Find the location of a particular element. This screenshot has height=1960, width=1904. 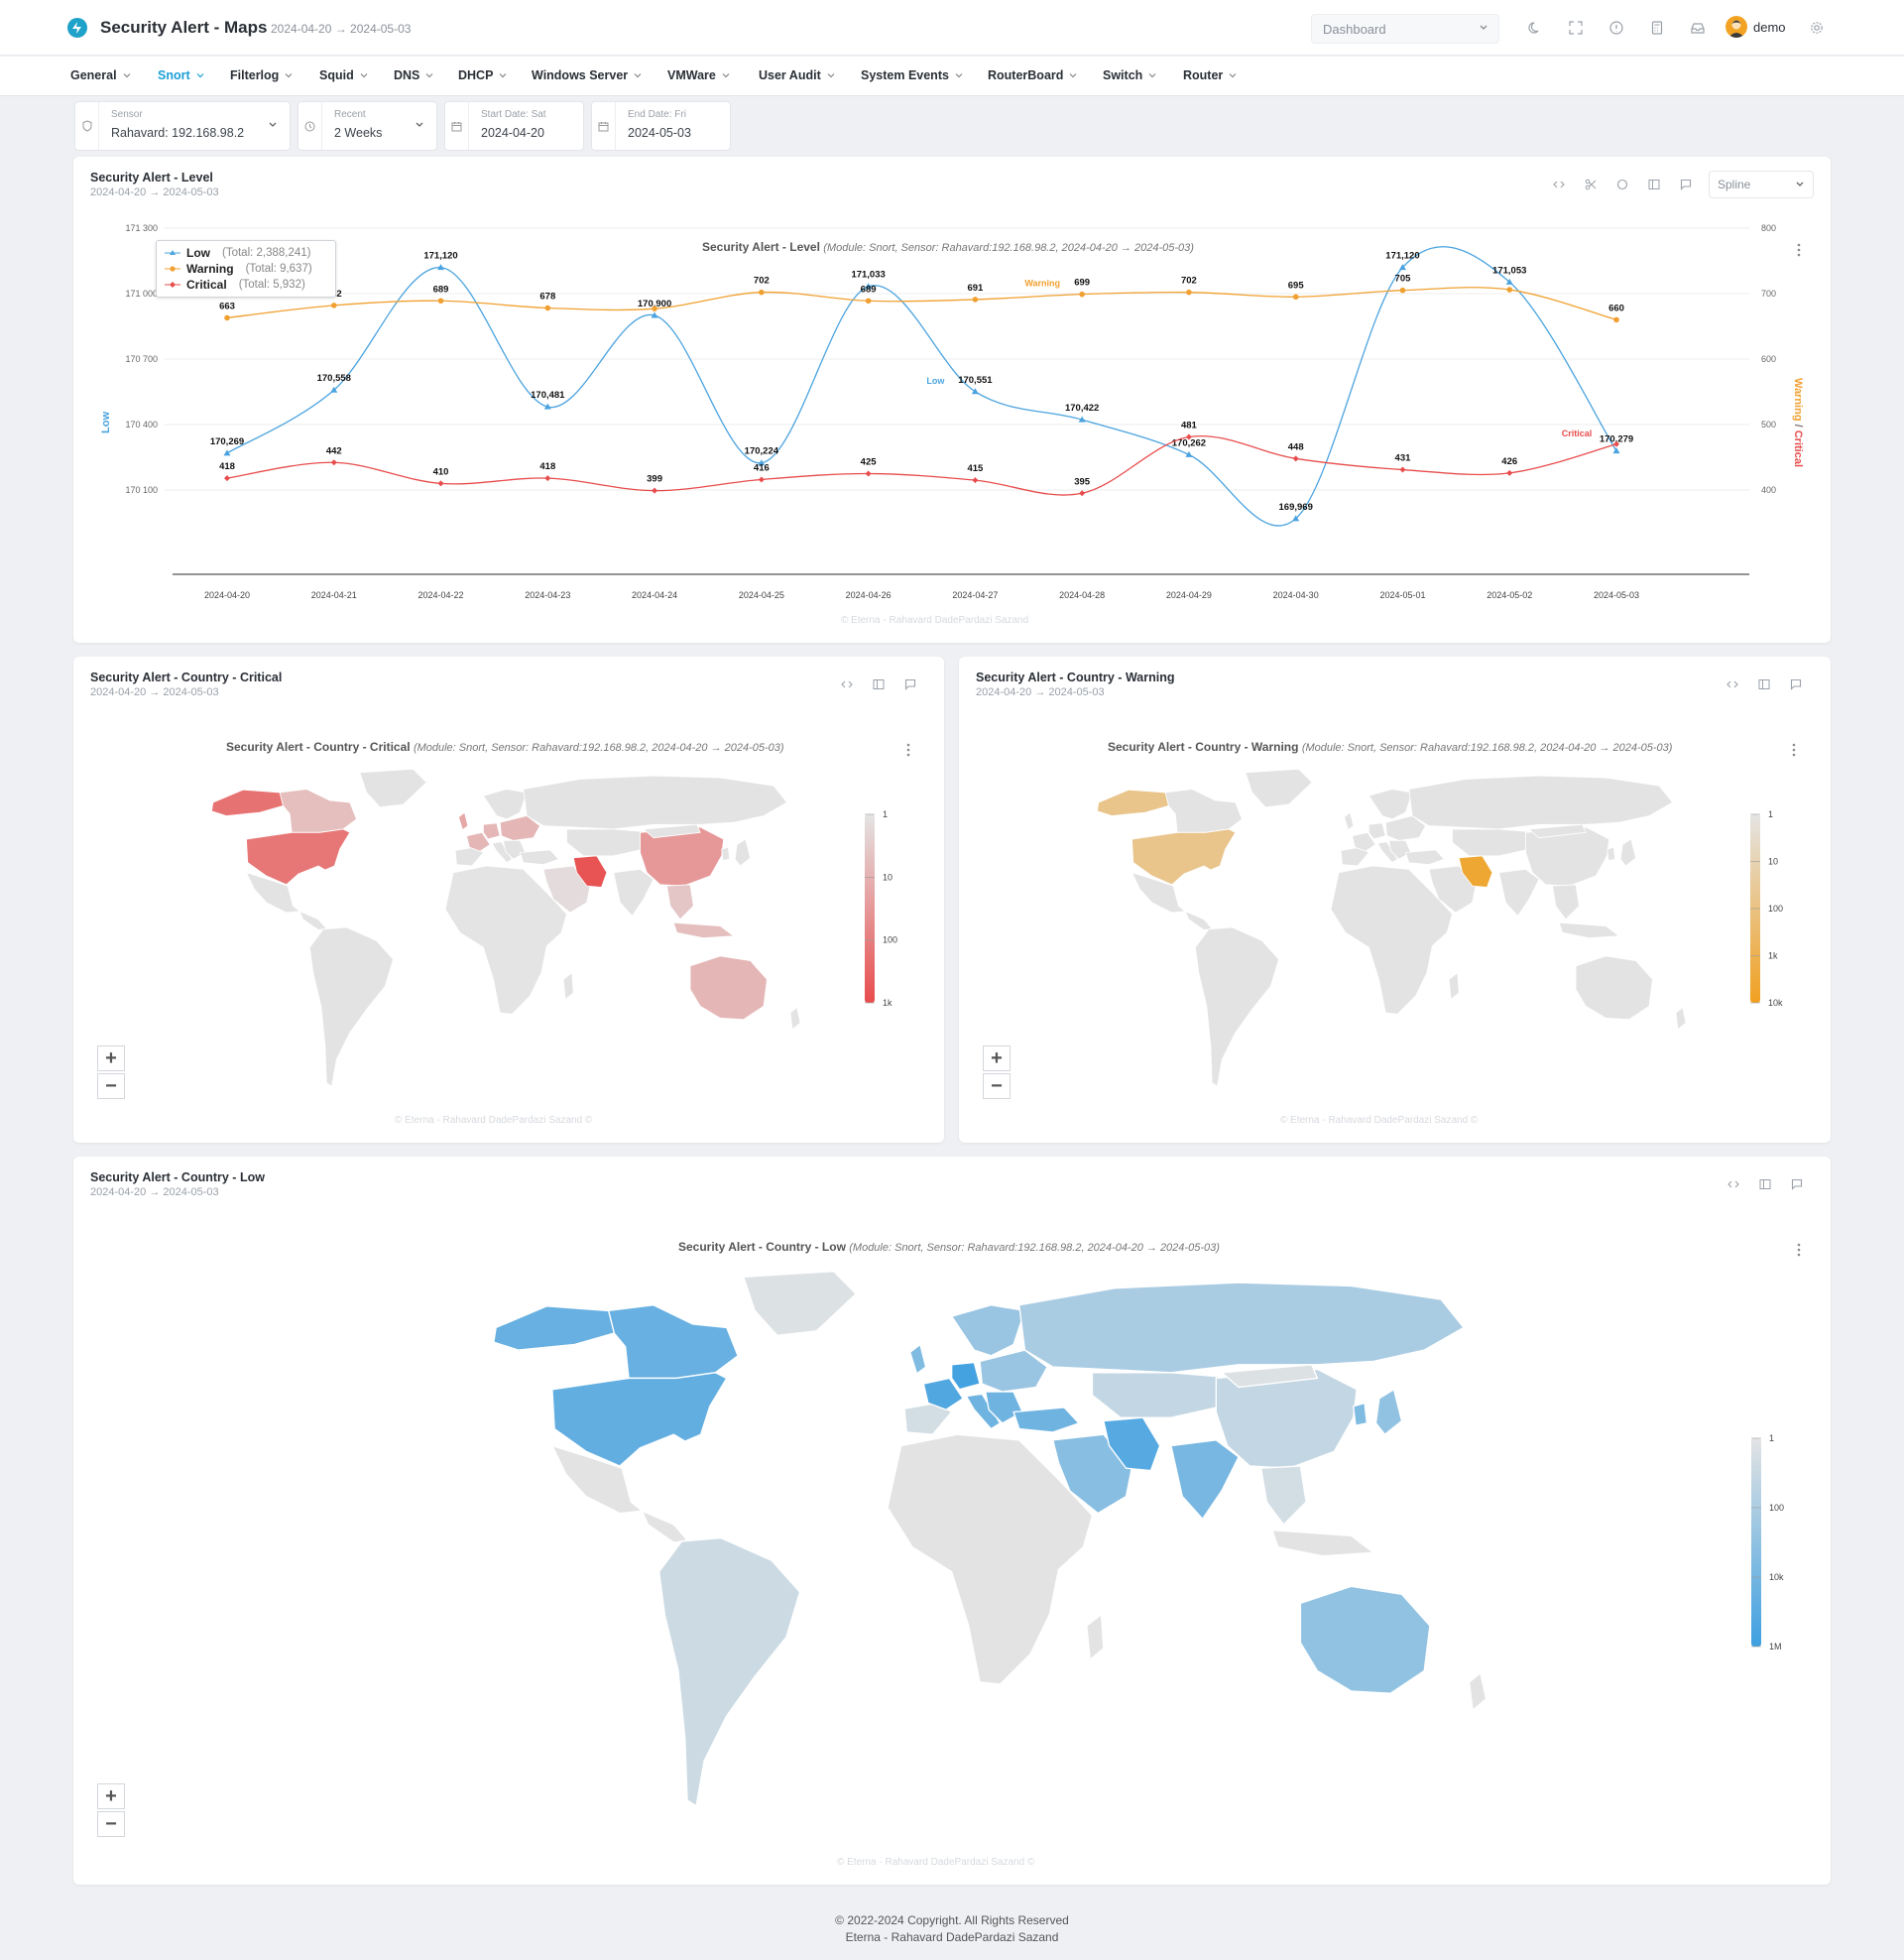

nav-snort: Snort is located at coordinates (181, 75).